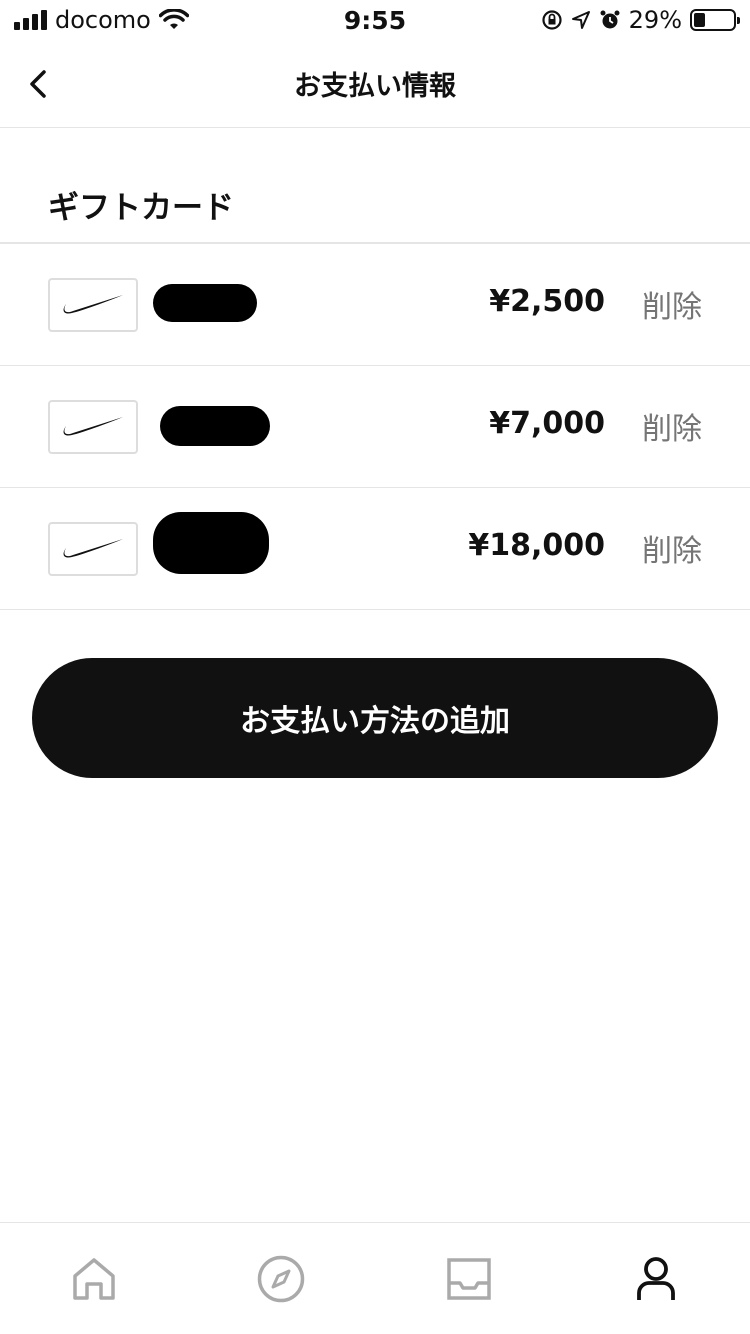 Image resolution: width=750 pixels, height=1334 pixels. I want to click on nav-header: お支払い情報, so click(375, 84).